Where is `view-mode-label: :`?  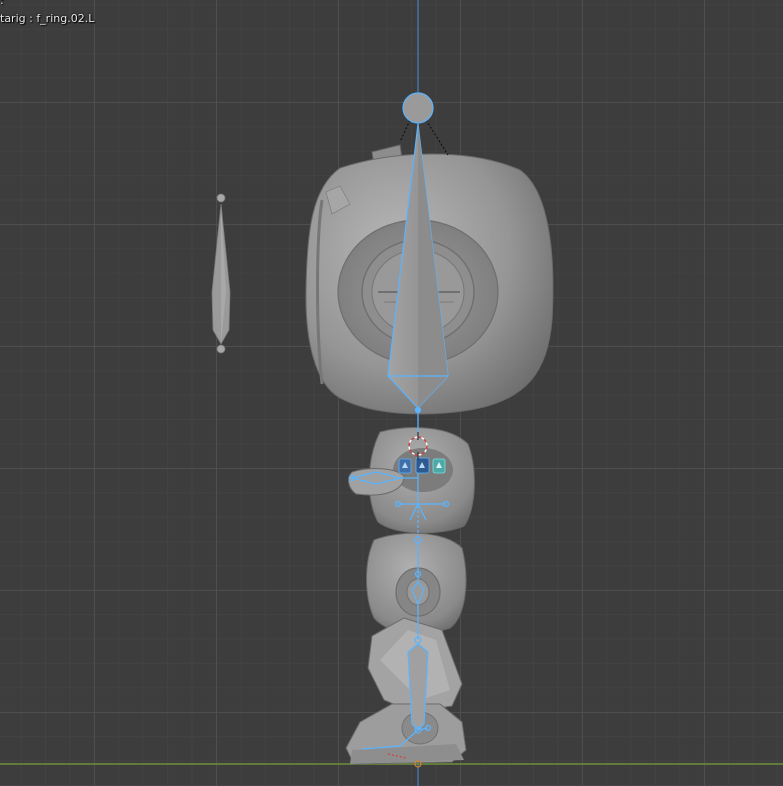 view-mode-label: : is located at coordinates (2, 3).